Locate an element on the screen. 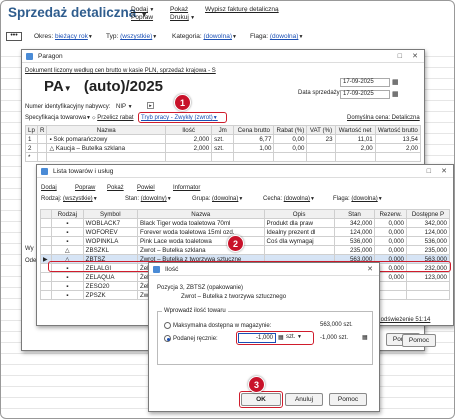 The image size is (455, 419). menu-drukuj-label: Drukuj is located at coordinates (179, 17).